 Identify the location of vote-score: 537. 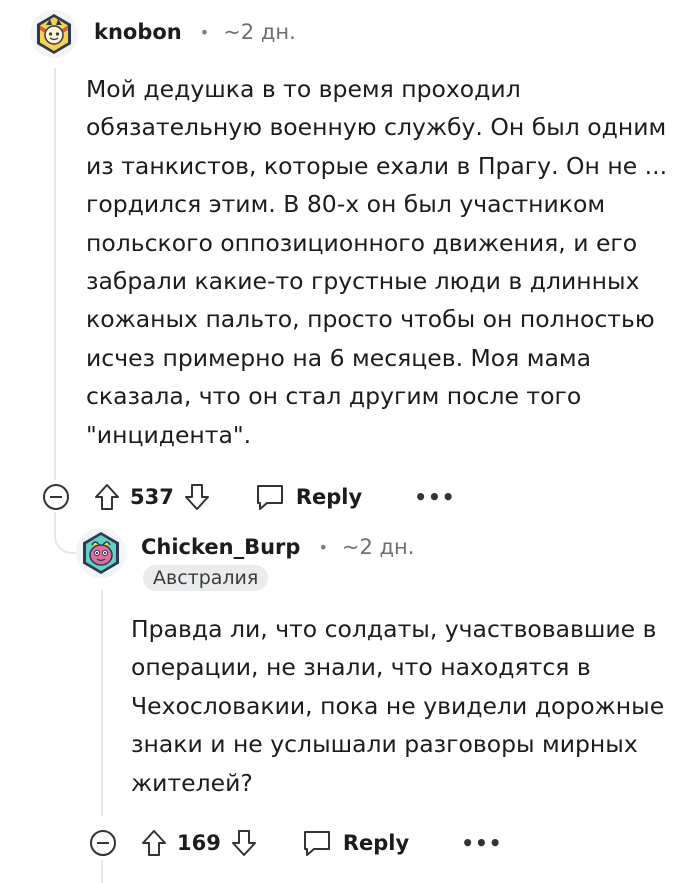
(152, 497).